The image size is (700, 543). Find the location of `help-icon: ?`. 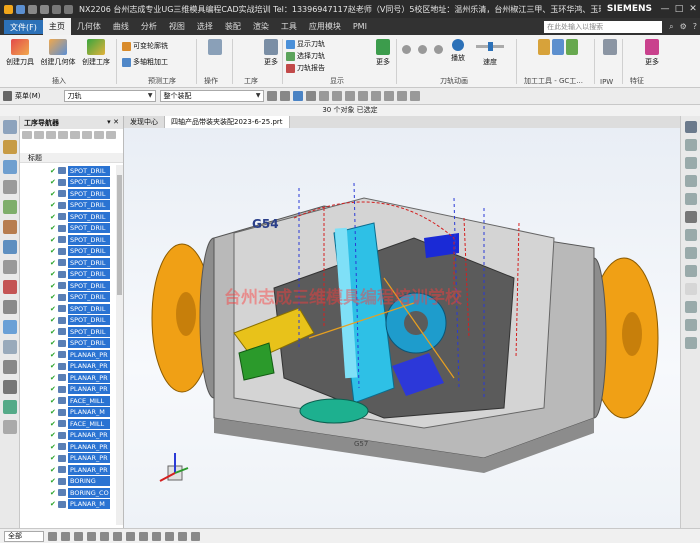

help-icon: ? is located at coordinates (695, 26).